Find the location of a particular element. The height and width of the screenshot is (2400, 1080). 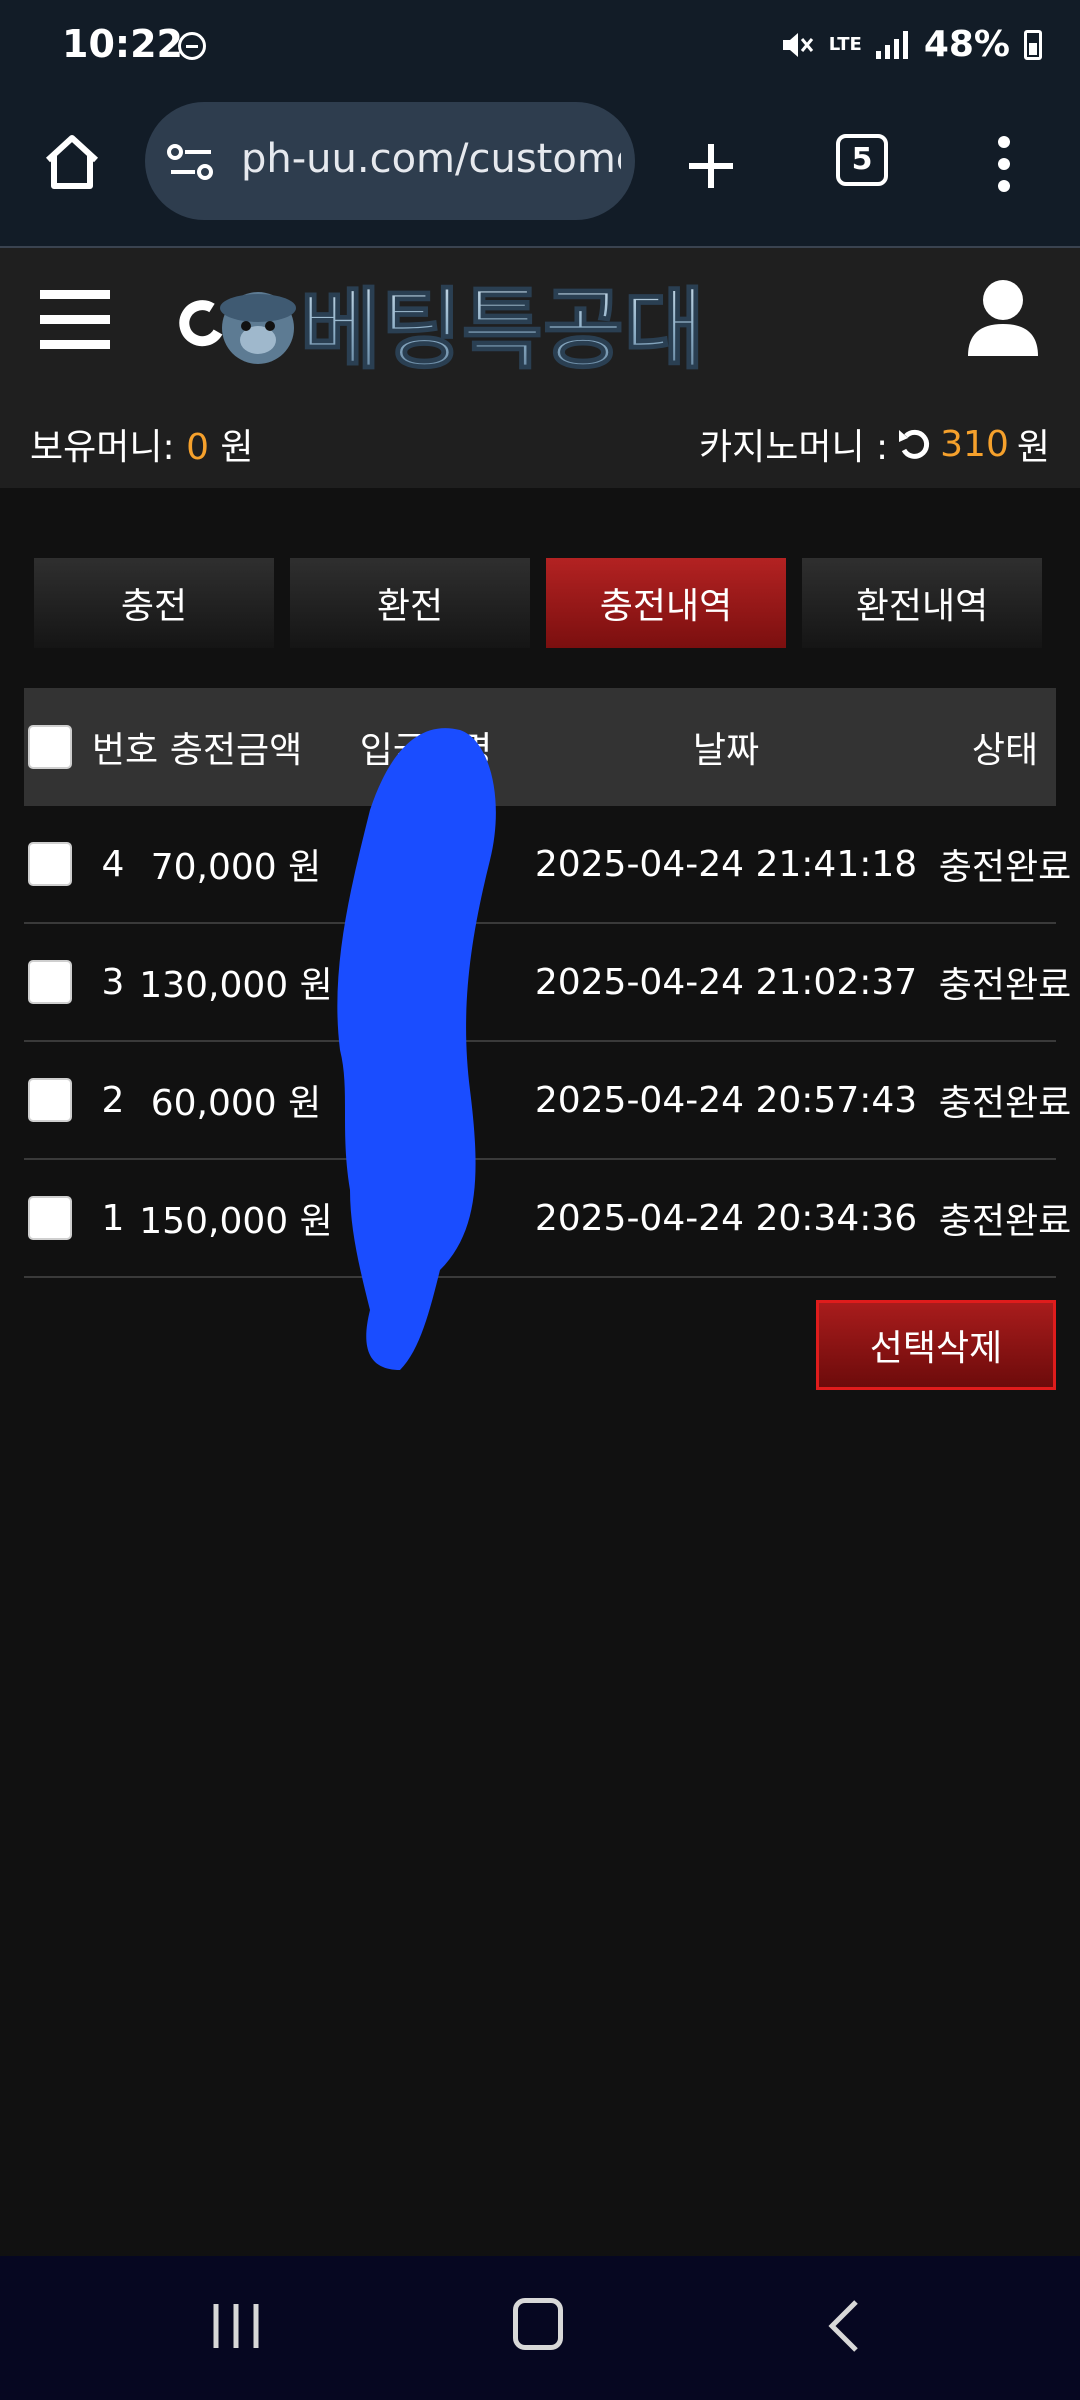

hold-money-currency: 원 is located at coordinates (237, 447).